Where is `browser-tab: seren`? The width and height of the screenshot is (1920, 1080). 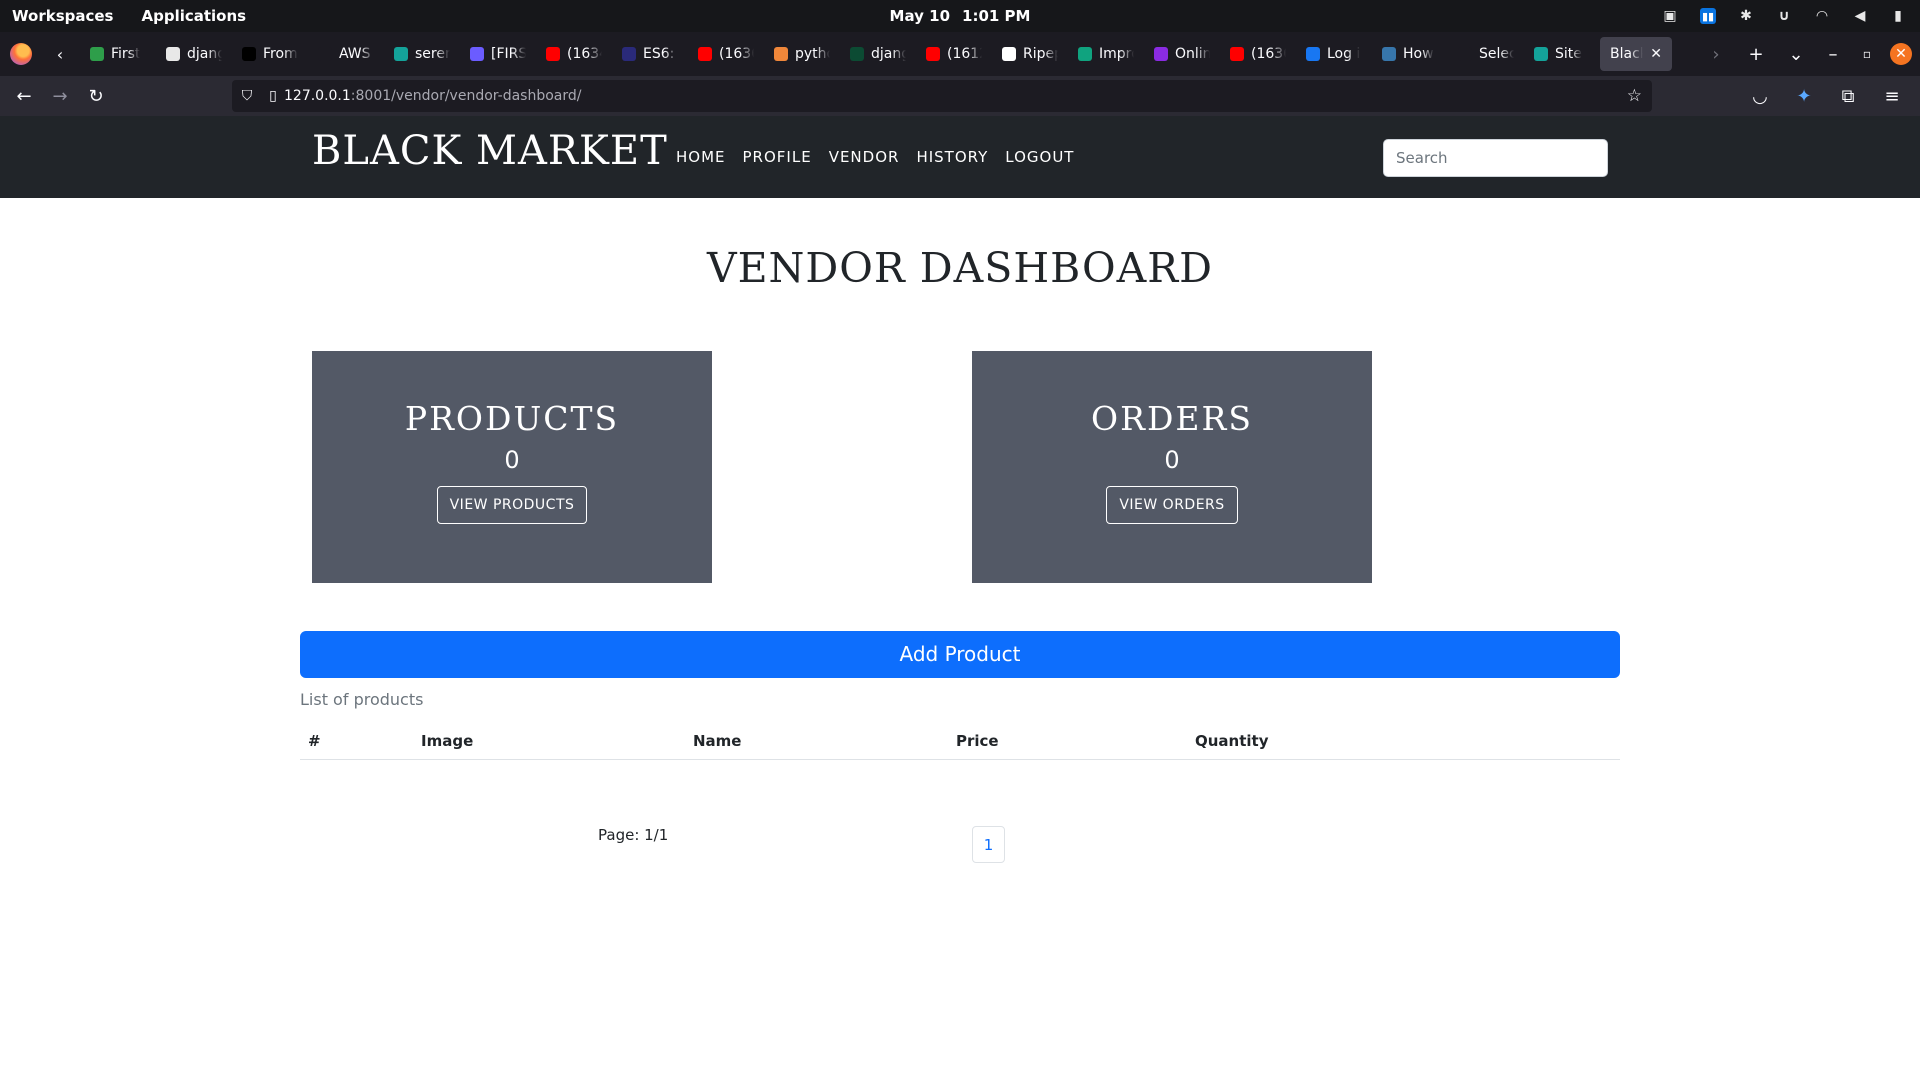 browser-tab: seren is located at coordinates (422, 54).